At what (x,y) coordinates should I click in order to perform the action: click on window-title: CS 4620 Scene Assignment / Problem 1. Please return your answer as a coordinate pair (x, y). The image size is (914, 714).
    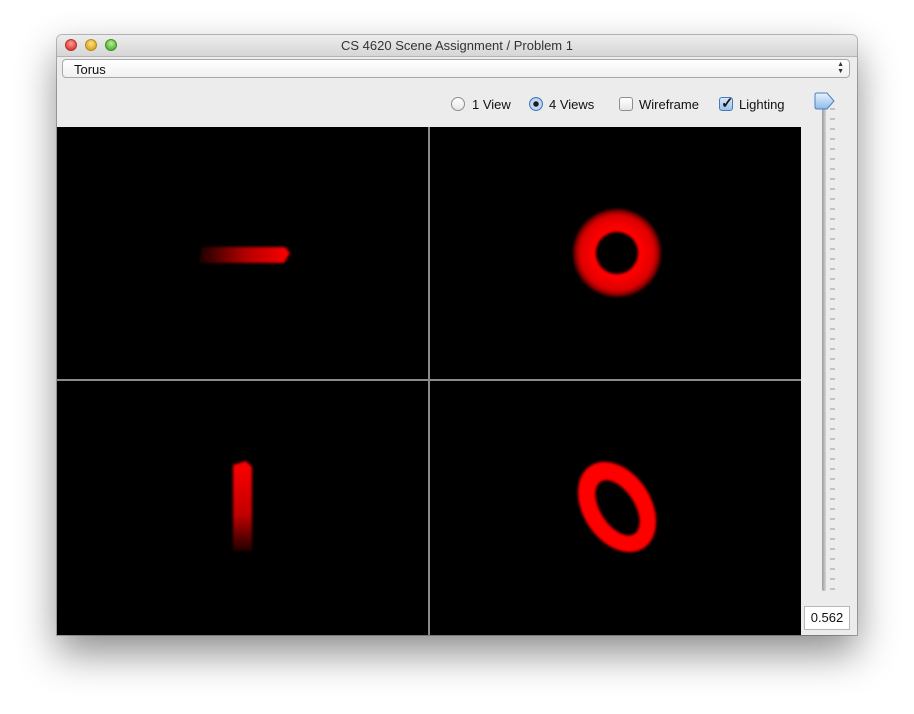
    Looking at the image, I should click on (457, 45).